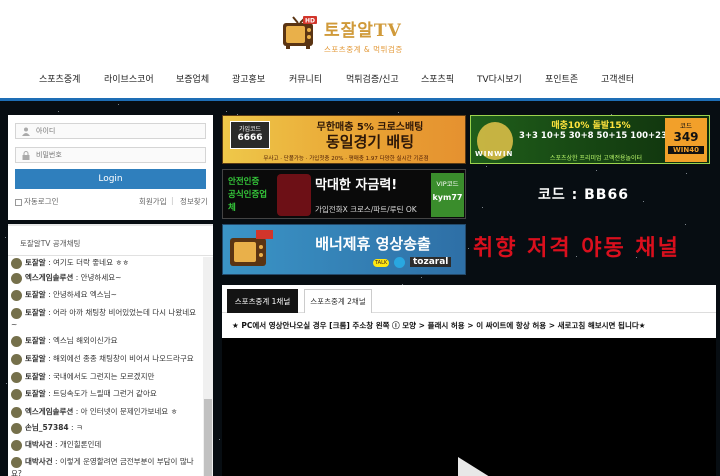  What do you see at coordinates (118, 155) in the screenshot?
I see `password-input` at bounding box center [118, 155].